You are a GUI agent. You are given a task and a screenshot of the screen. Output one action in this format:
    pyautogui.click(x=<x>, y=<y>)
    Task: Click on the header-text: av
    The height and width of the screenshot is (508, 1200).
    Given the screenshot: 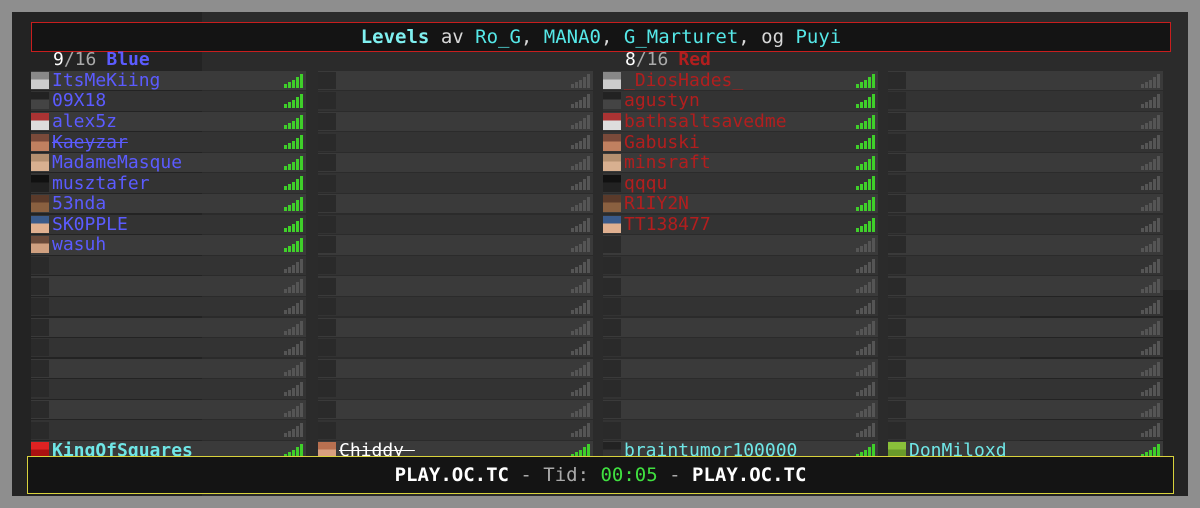 What is the action you would take?
    pyautogui.click(x=452, y=37)
    